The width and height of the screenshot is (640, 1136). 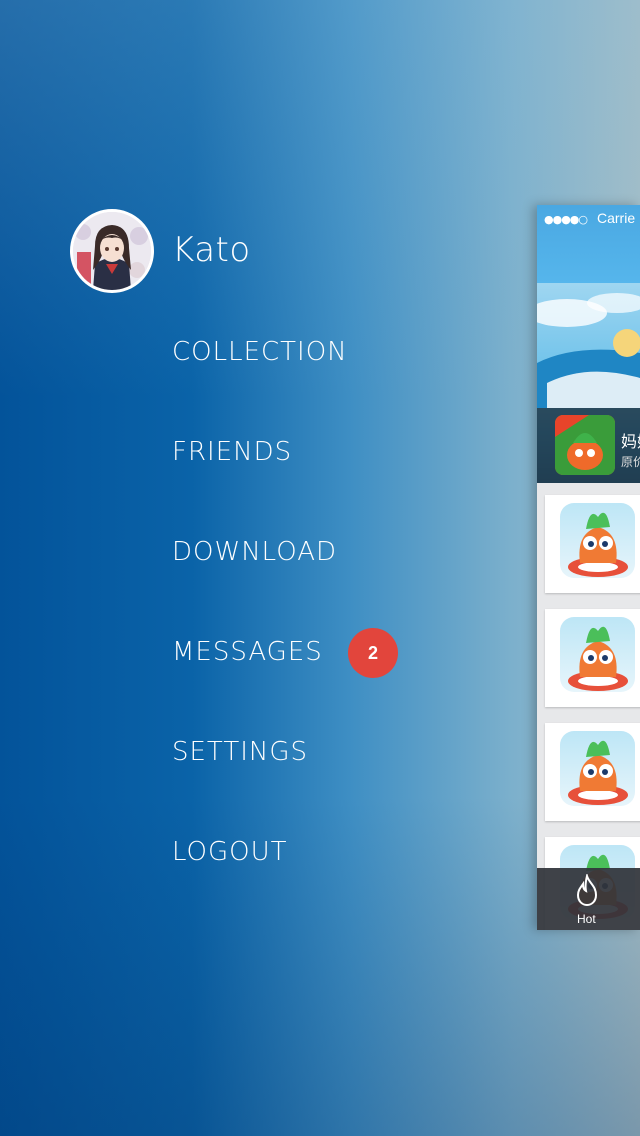 What do you see at coordinates (254, 552) in the screenshot?
I see `menu-item-download: DOWNLOAD` at bounding box center [254, 552].